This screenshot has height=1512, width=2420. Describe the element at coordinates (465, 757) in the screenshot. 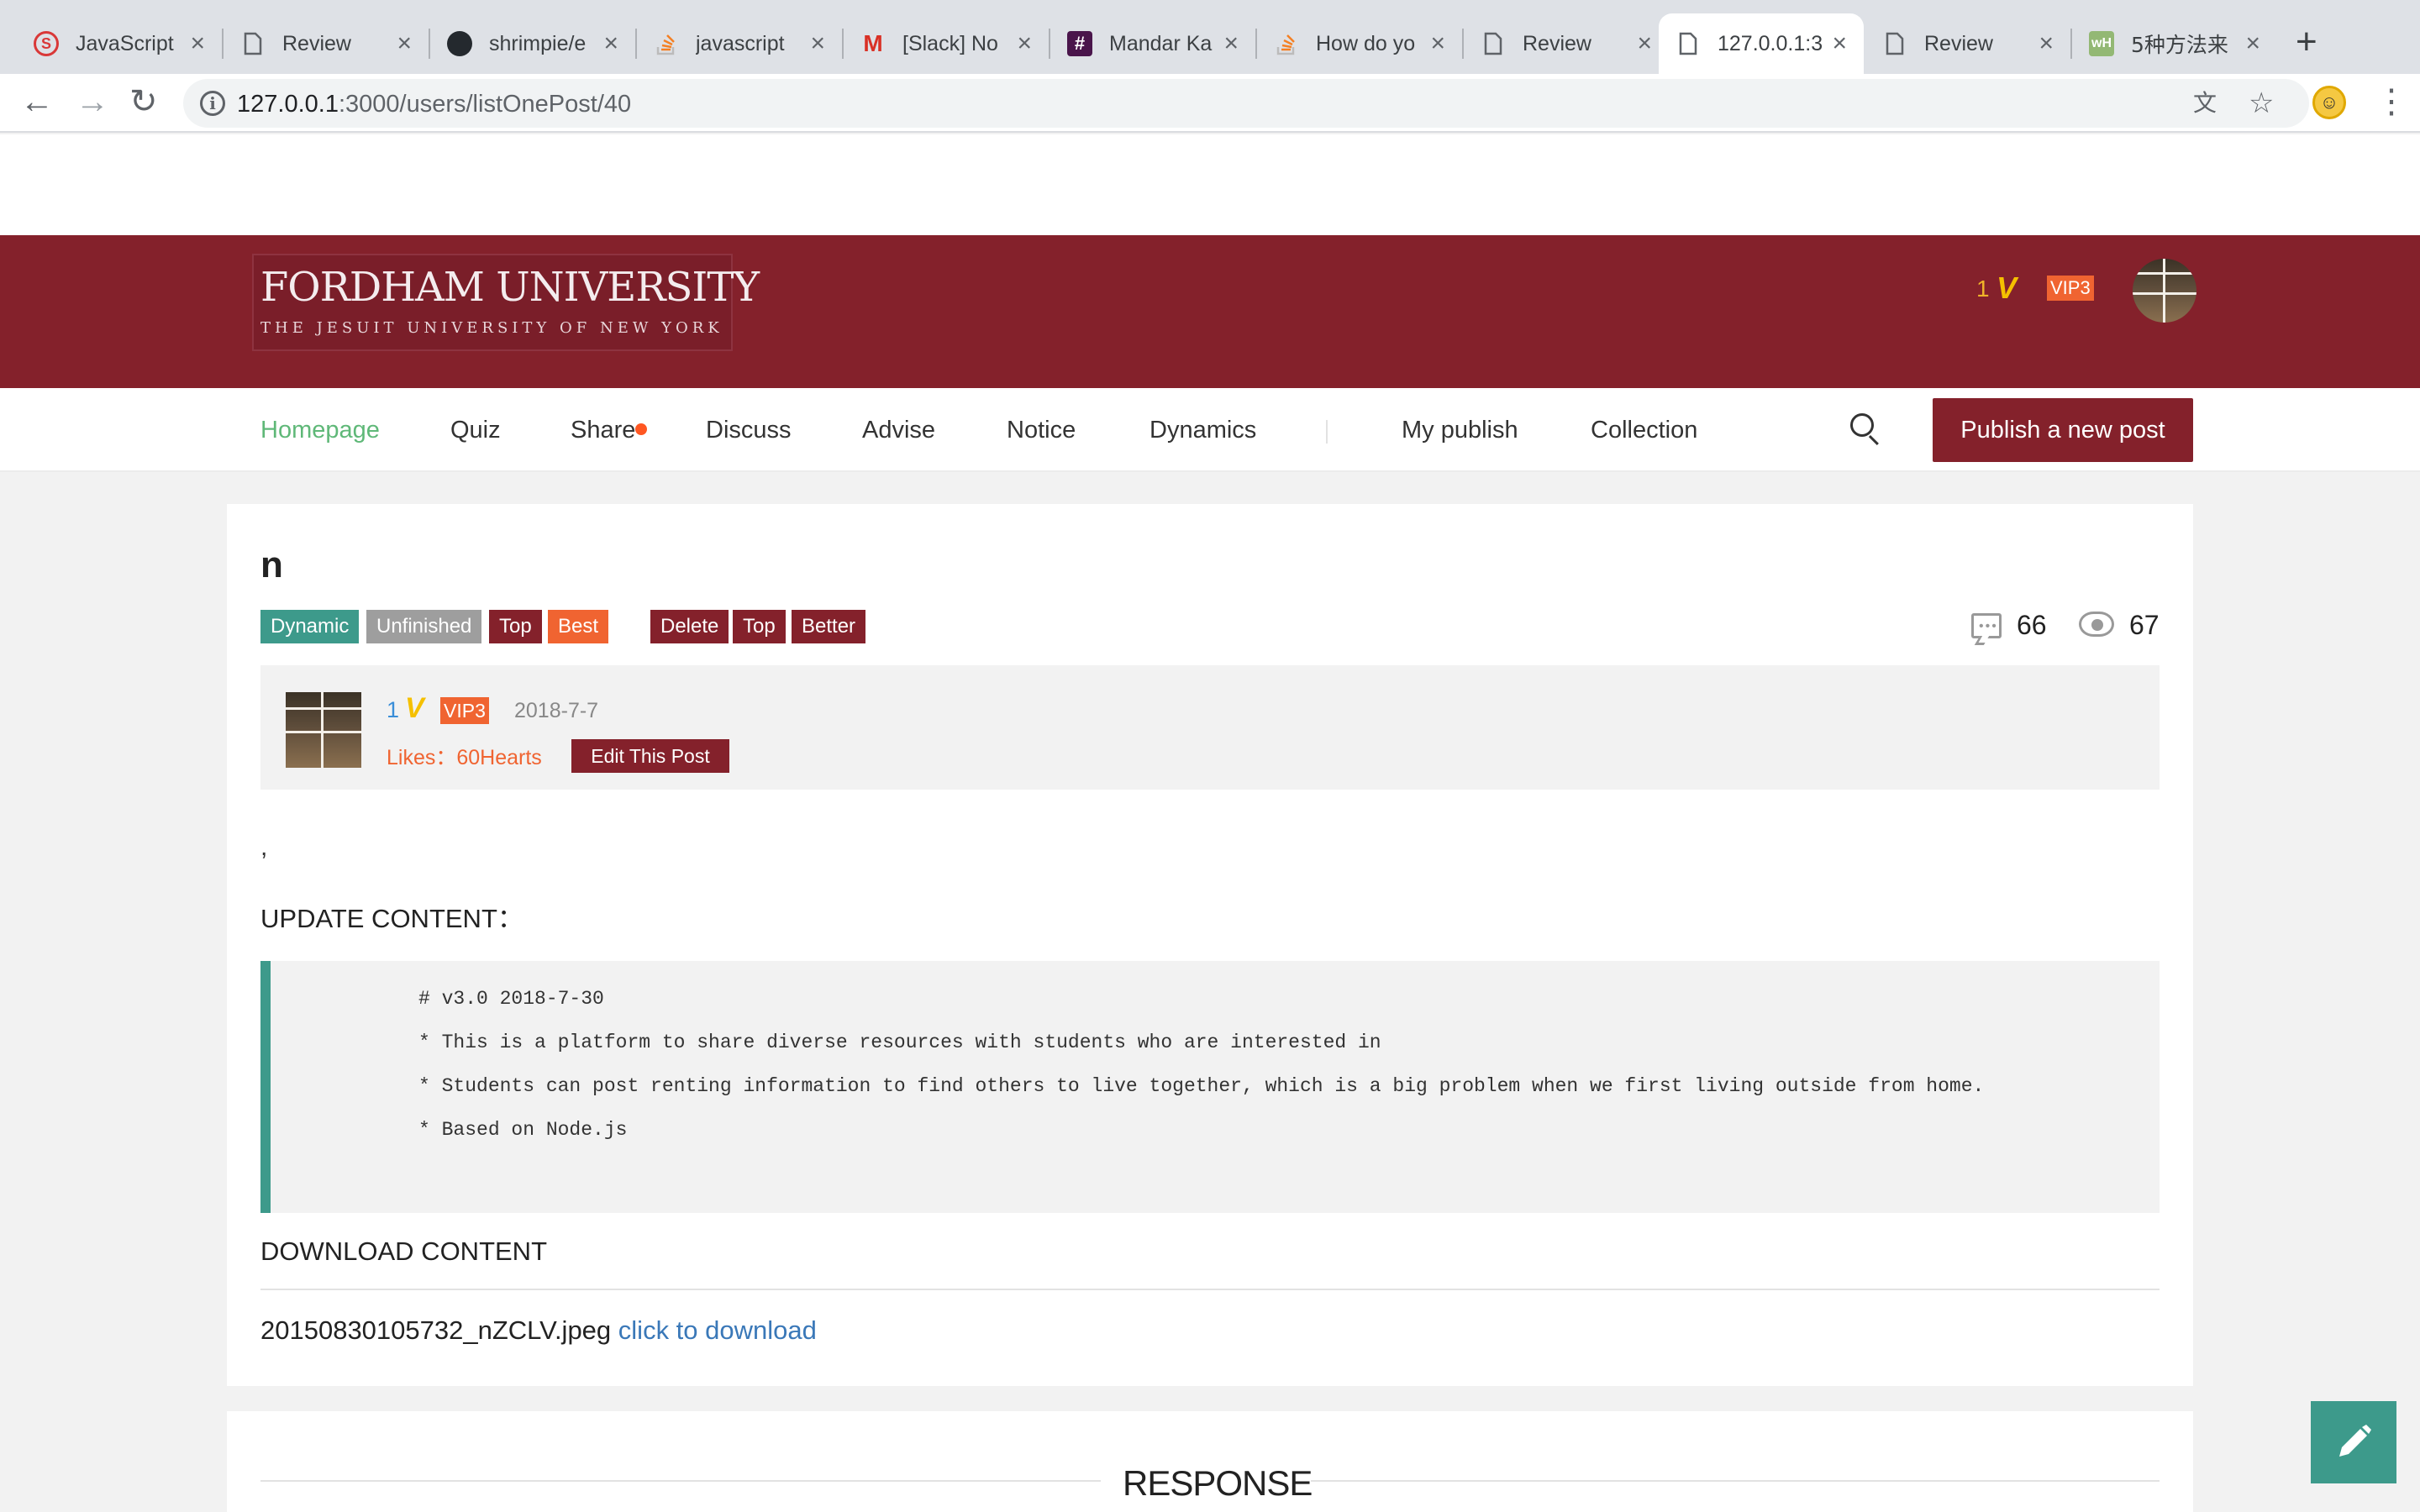

I see `likes-count: Likes：60Hearts` at that location.